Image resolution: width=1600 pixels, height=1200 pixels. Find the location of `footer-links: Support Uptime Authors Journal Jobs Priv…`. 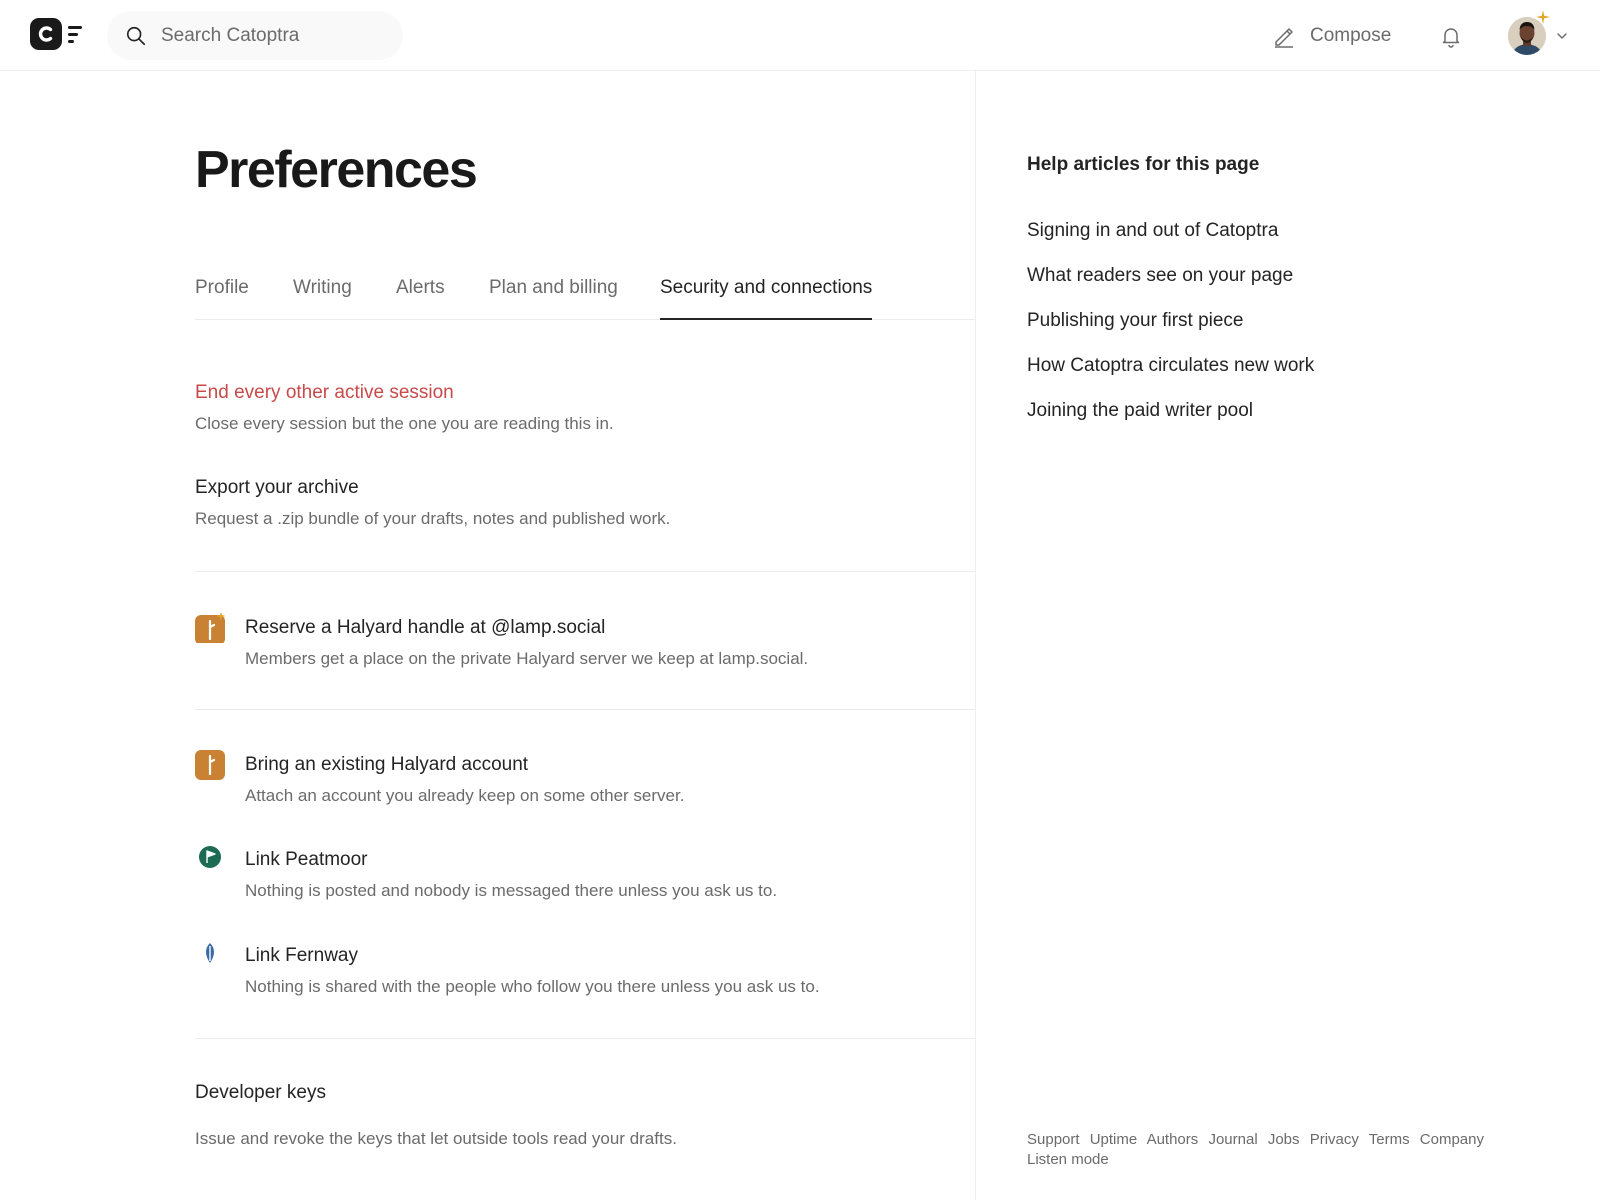

footer-links: Support Uptime Authors Journal Jobs Priv… is located at coordinates (1267, 1150).